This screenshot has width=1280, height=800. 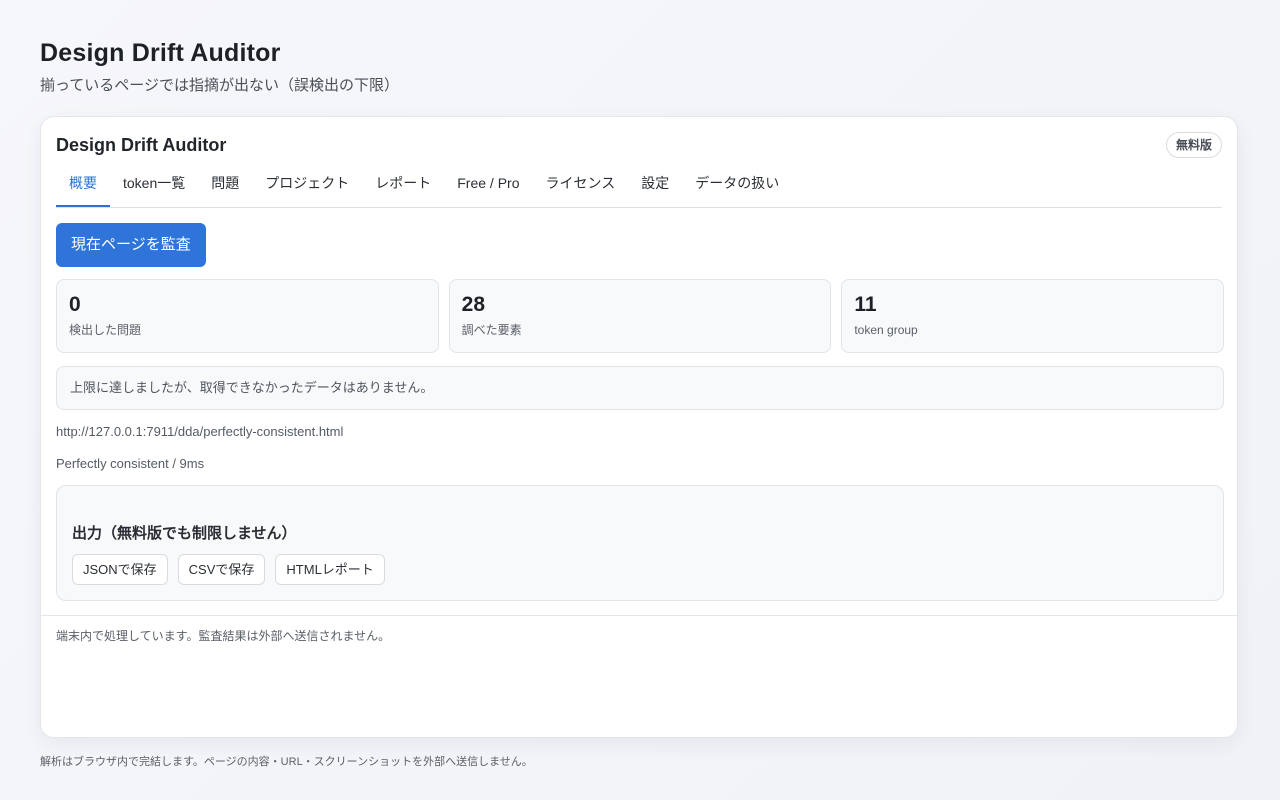 I want to click on tab-issues: 問題, so click(x=225, y=188).